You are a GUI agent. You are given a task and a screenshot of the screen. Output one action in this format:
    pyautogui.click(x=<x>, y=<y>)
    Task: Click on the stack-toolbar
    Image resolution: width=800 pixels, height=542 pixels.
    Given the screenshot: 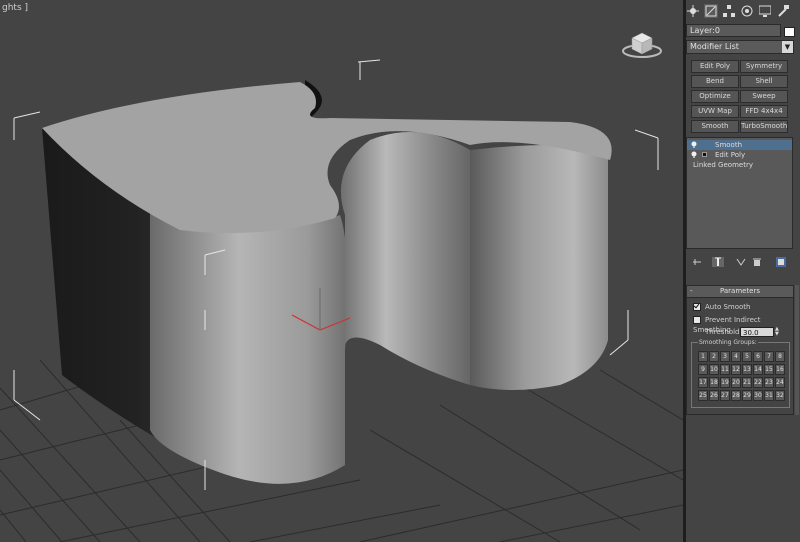 What is the action you would take?
    pyautogui.click(x=740, y=262)
    